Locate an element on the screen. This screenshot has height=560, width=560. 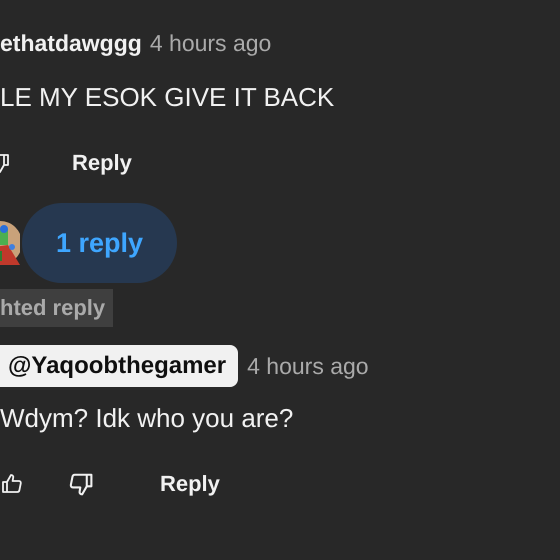
author-name: ethatdawggg is located at coordinates (71, 43).